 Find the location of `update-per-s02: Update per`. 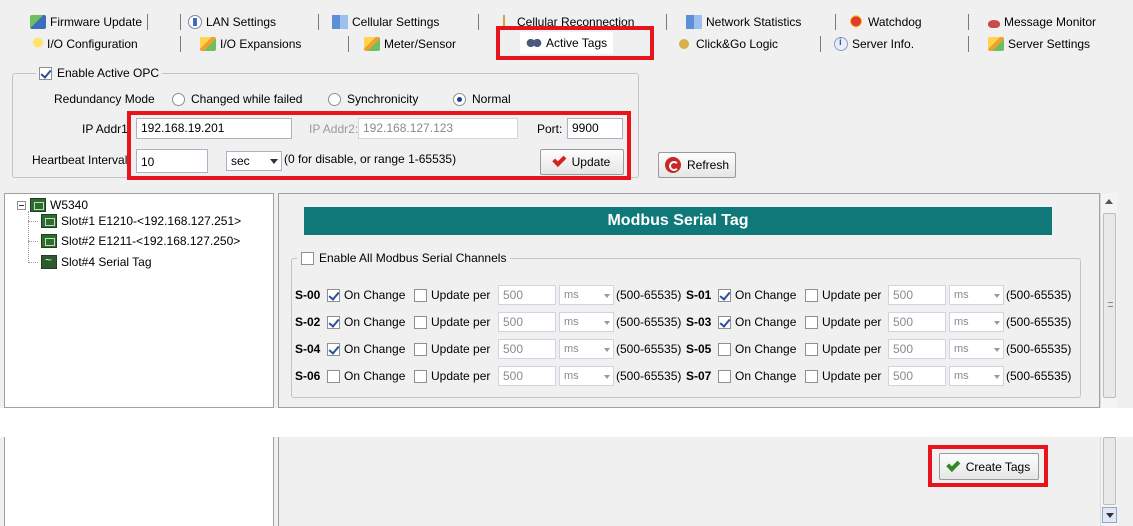

update-per-s02: Update per is located at coordinates (452, 322).